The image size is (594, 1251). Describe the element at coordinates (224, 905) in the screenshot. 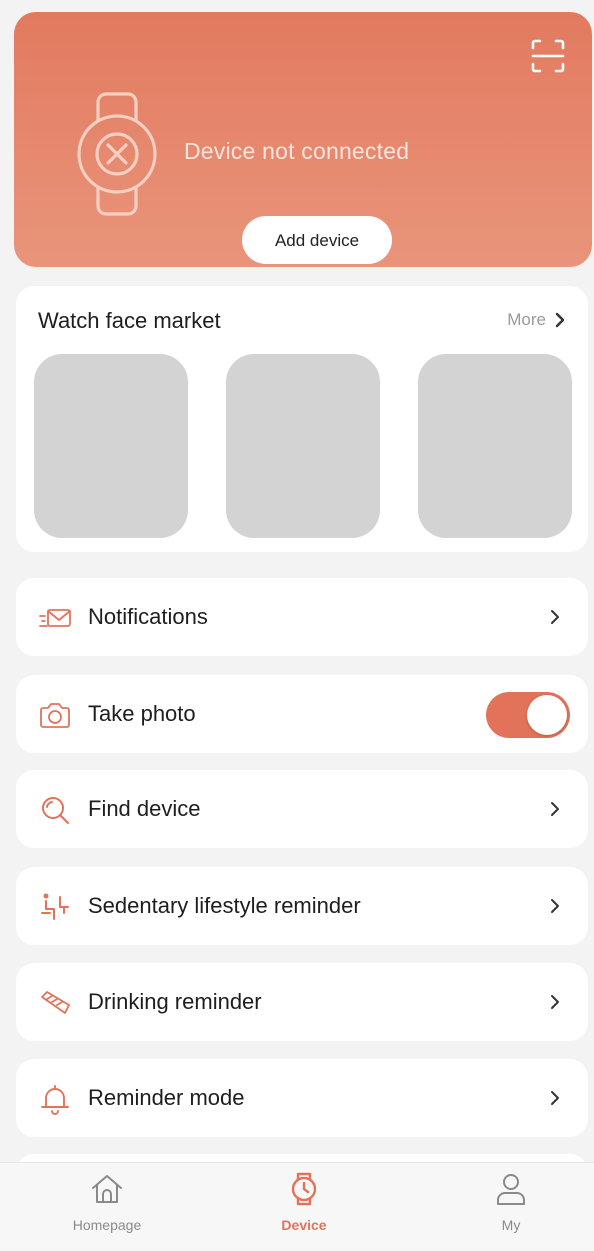

I see `sedentary-reminder-label: Sedentary lifestyle reminder` at that location.